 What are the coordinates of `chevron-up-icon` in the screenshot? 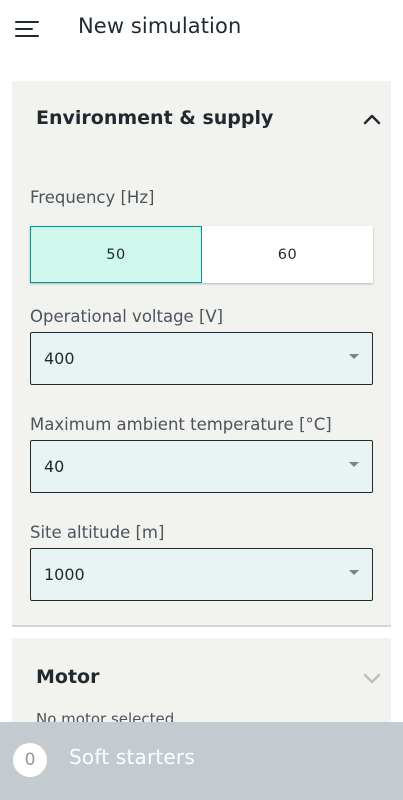 It's located at (372, 119).